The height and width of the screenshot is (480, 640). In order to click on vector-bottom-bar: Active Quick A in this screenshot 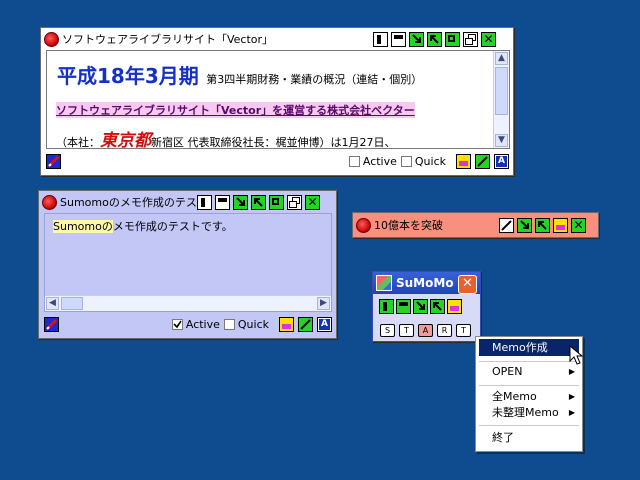, I will do `click(277, 161)`.